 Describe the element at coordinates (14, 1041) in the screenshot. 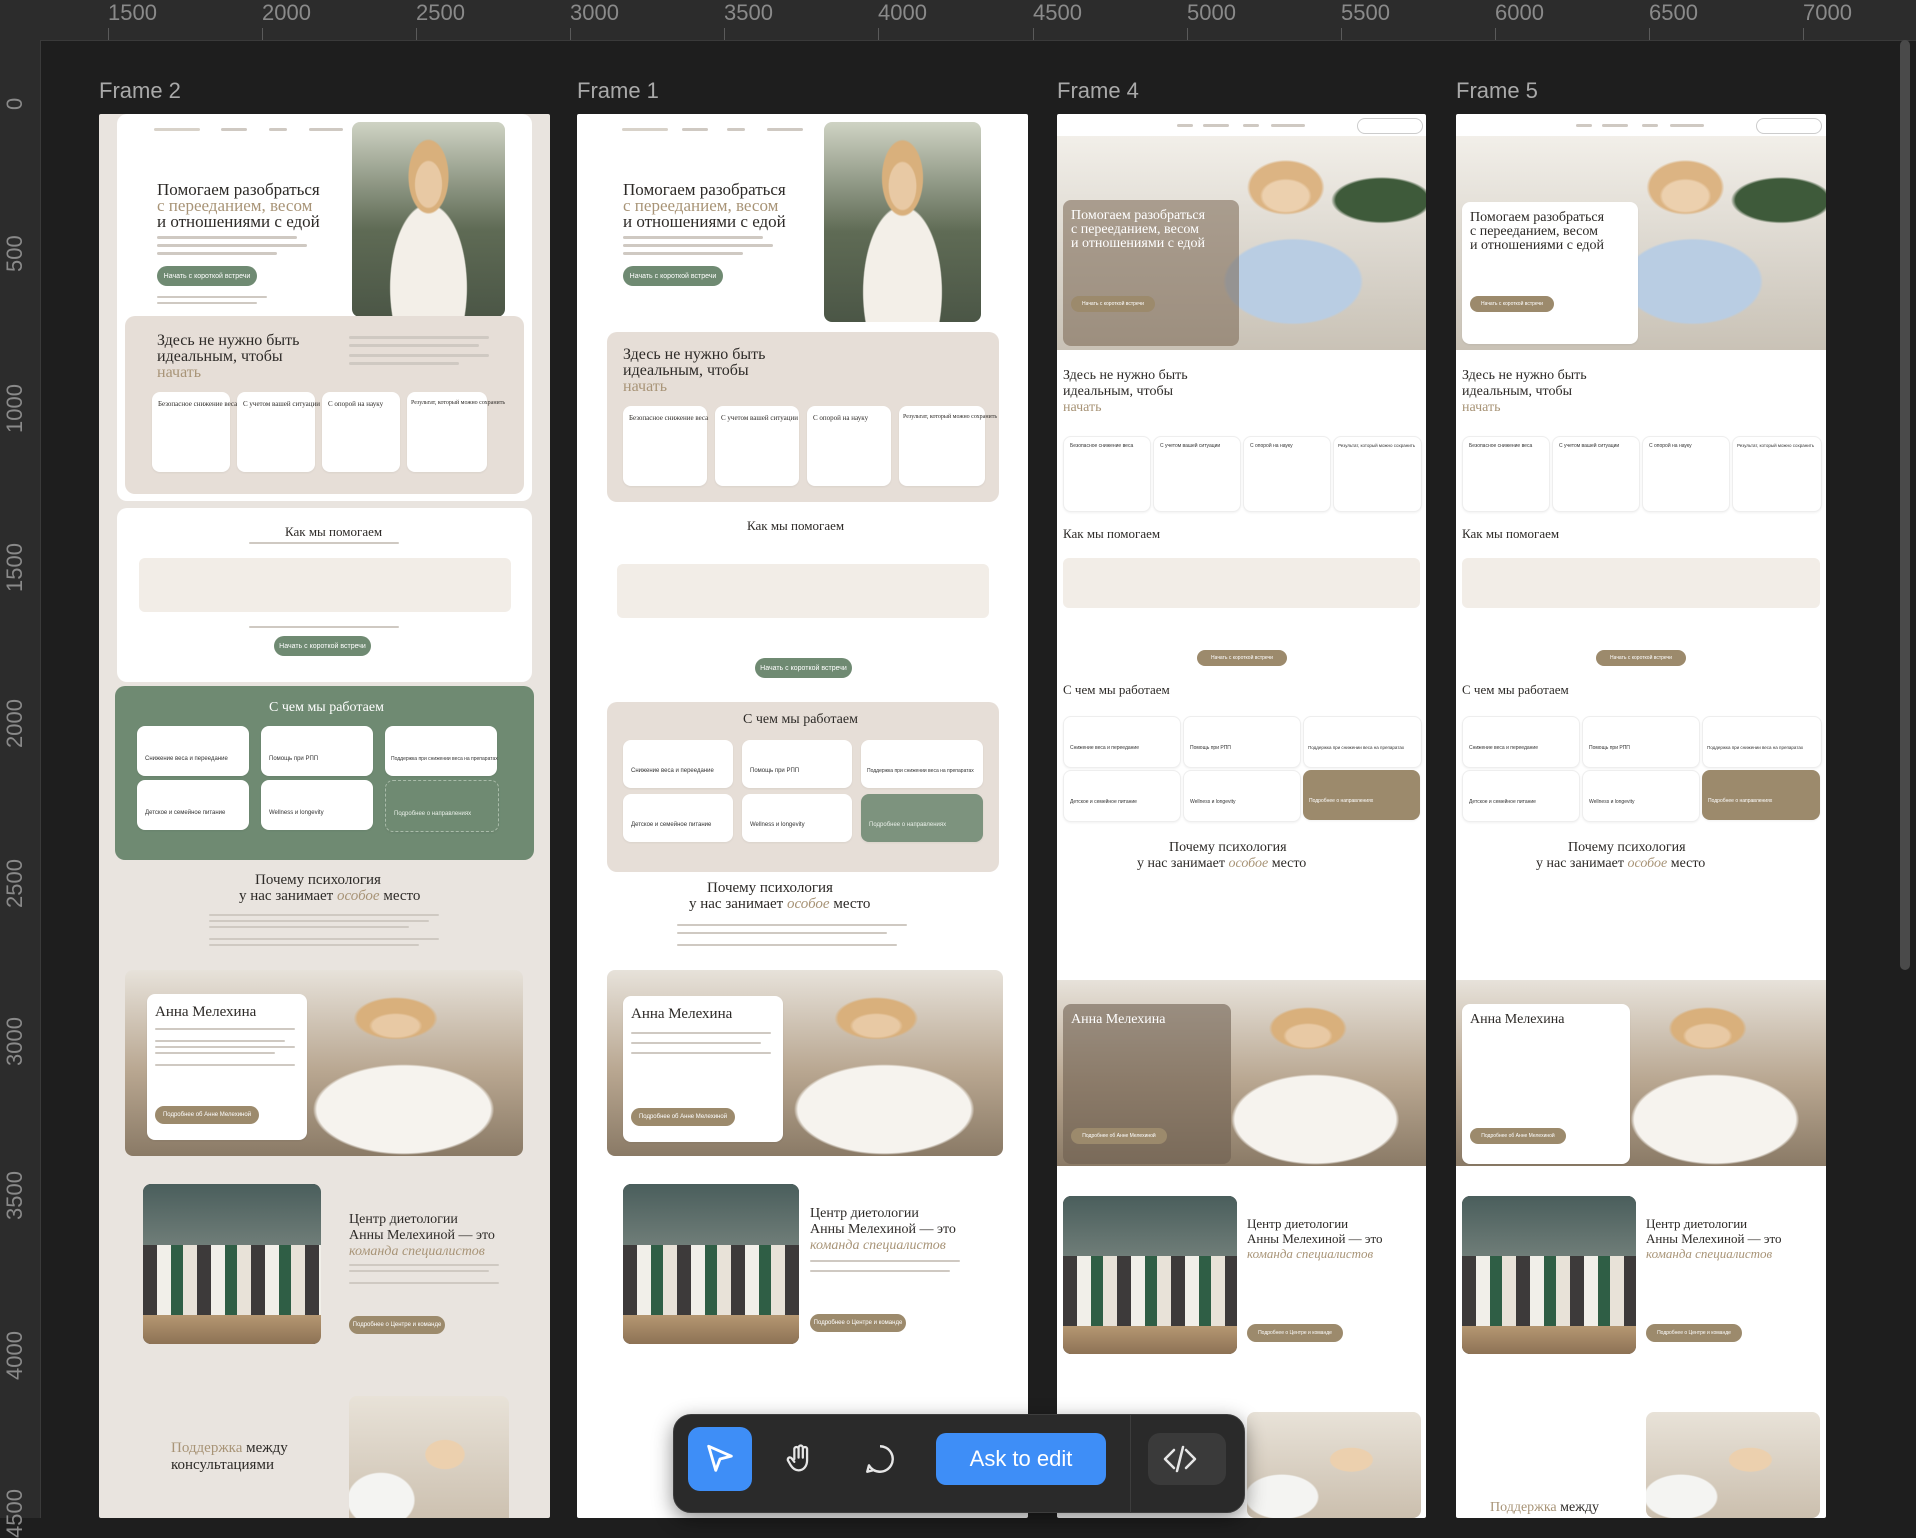

I see `ruler-tick: 3000` at that location.